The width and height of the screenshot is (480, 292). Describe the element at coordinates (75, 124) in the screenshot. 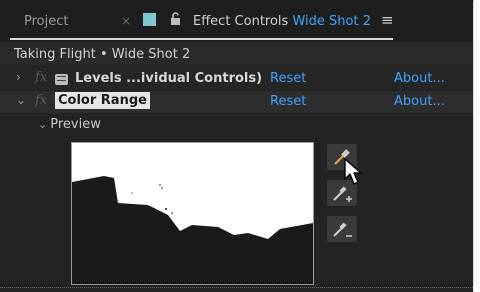

I see `preview-label: Preview` at that location.